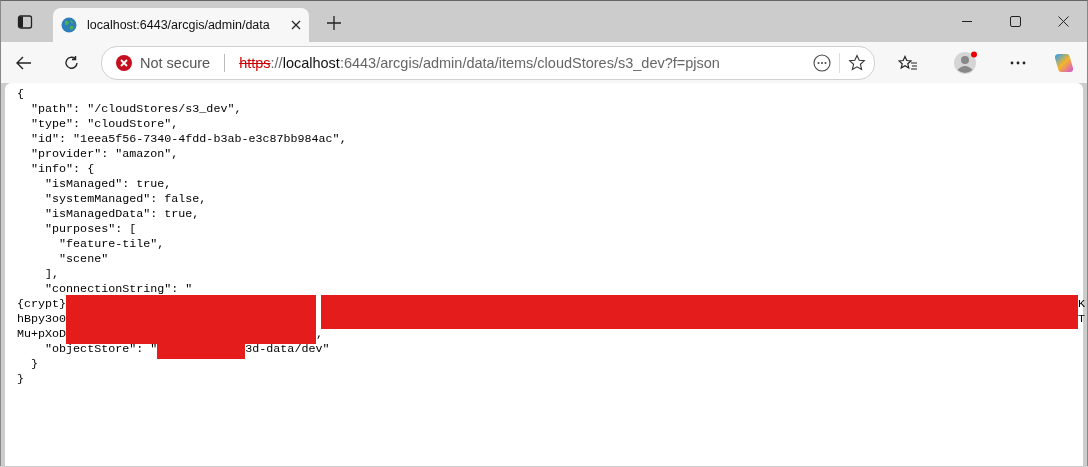  Describe the element at coordinates (20, 94) in the screenshot. I see `json-text: {` at that location.